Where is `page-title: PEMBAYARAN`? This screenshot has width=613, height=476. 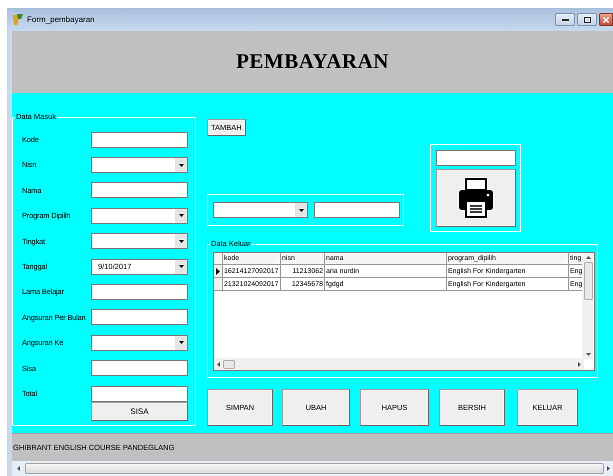 page-title: PEMBAYARAN is located at coordinates (312, 62).